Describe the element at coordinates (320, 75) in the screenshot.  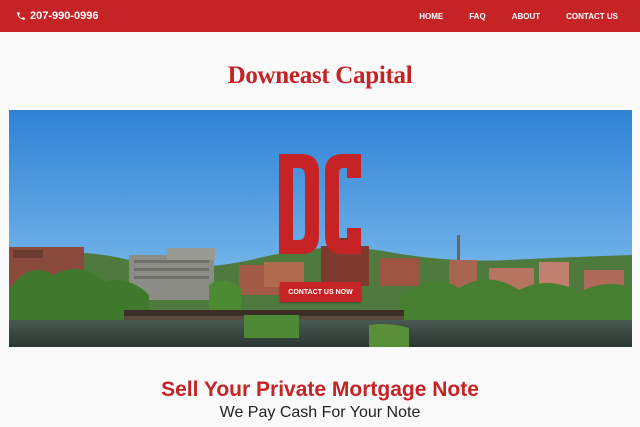
I see `site-title: Downeast Capital` at that location.